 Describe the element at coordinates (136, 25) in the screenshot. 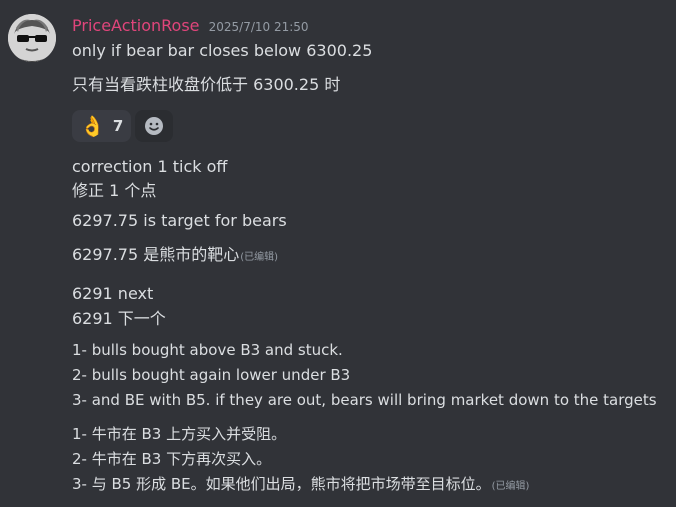

I see `username: PriceActionRose` at that location.